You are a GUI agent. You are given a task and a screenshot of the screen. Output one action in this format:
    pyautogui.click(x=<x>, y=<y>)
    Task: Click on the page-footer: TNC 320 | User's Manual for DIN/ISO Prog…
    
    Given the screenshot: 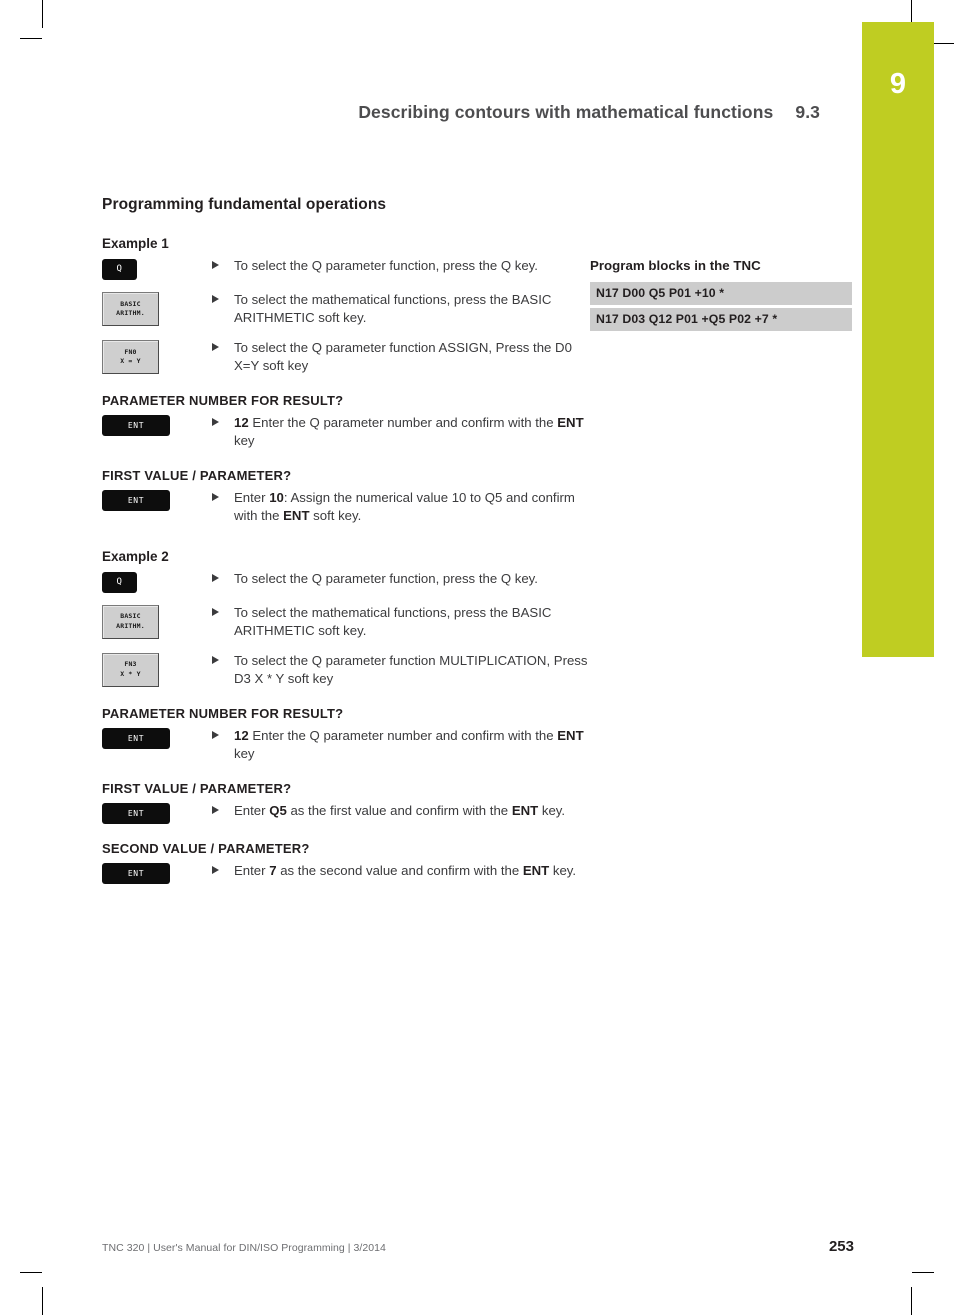 What is the action you would take?
    pyautogui.click(x=478, y=1246)
    